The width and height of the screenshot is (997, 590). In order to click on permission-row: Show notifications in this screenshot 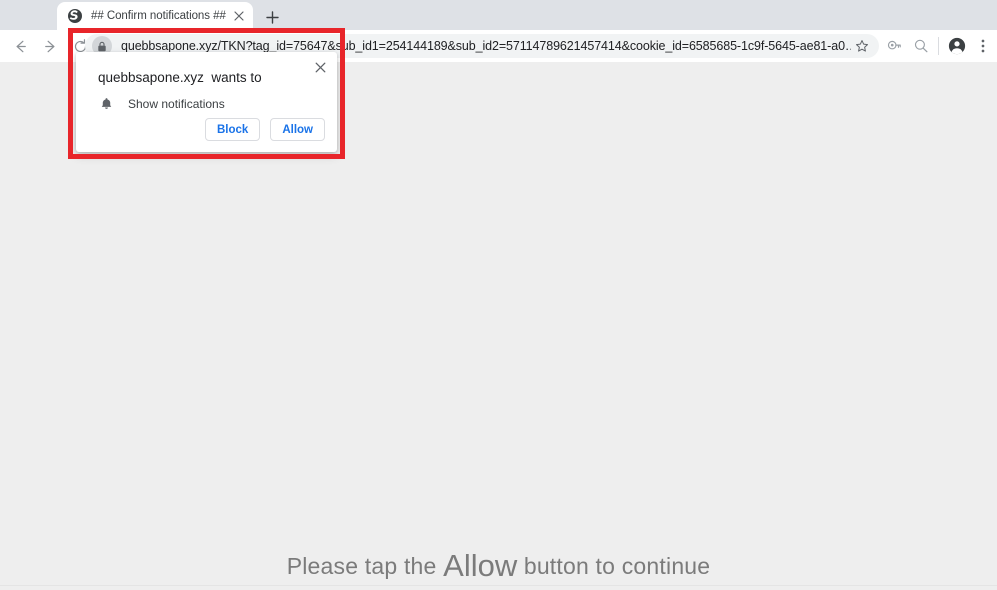, I will do `click(161, 104)`.